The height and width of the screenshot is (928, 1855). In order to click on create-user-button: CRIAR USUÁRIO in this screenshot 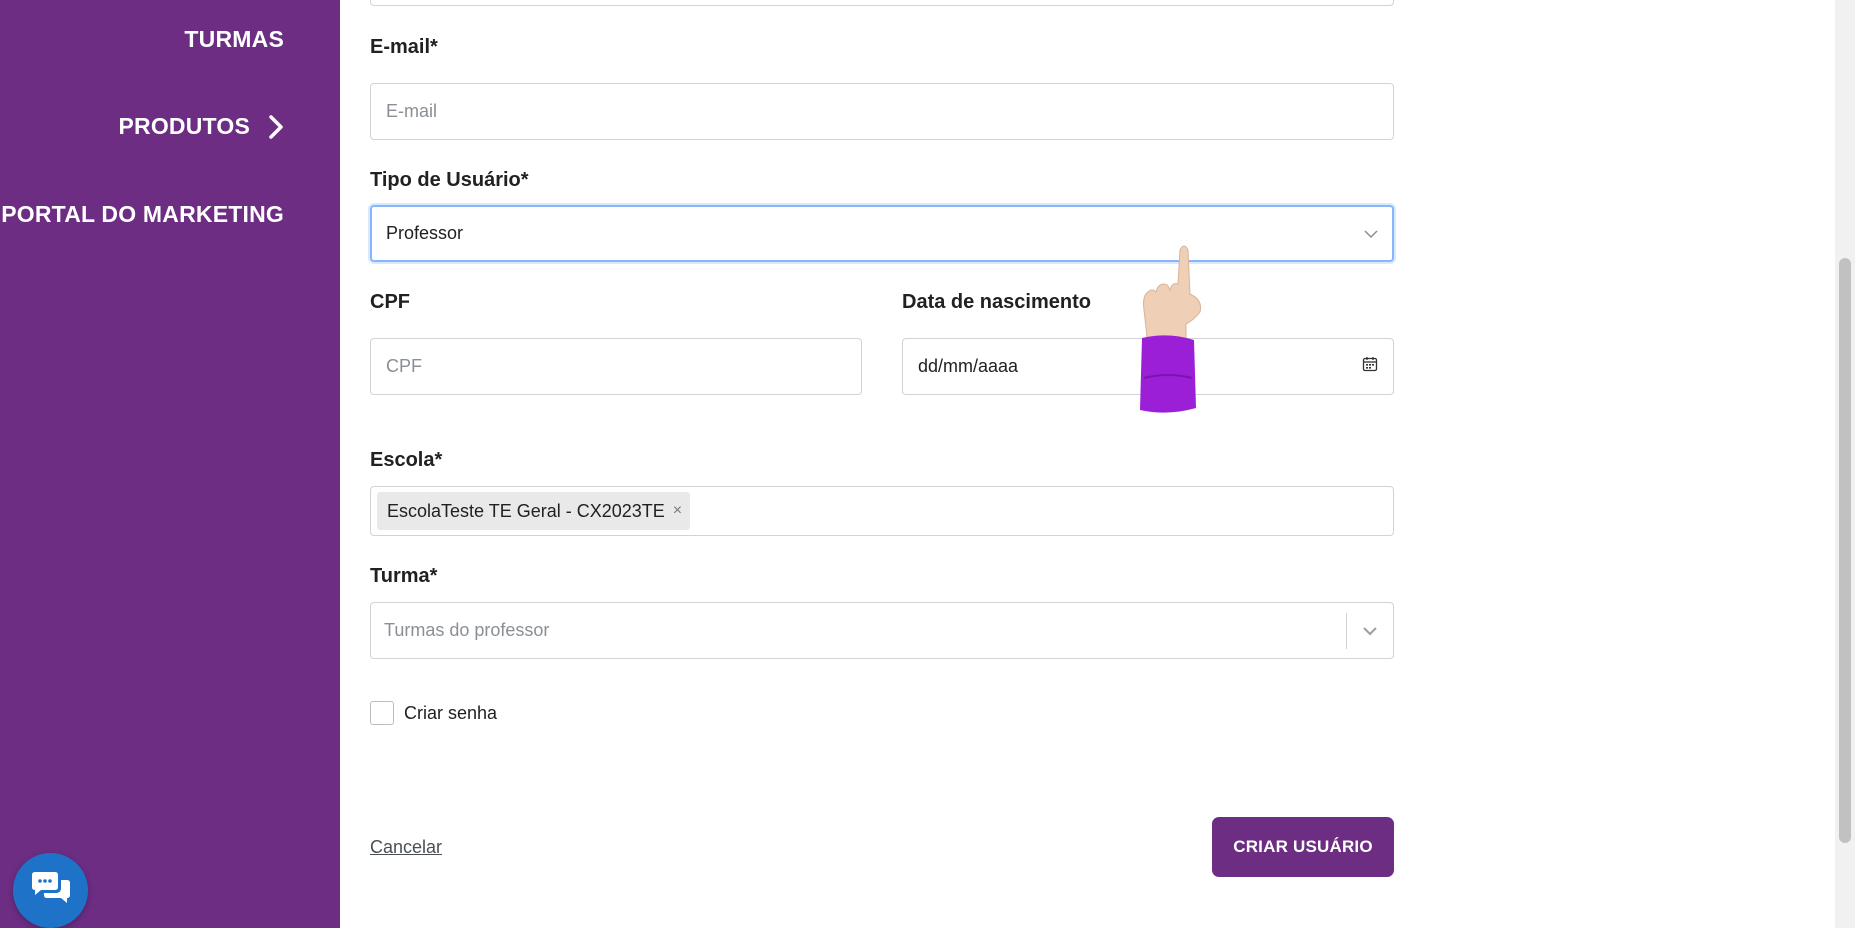, I will do `click(1303, 847)`.